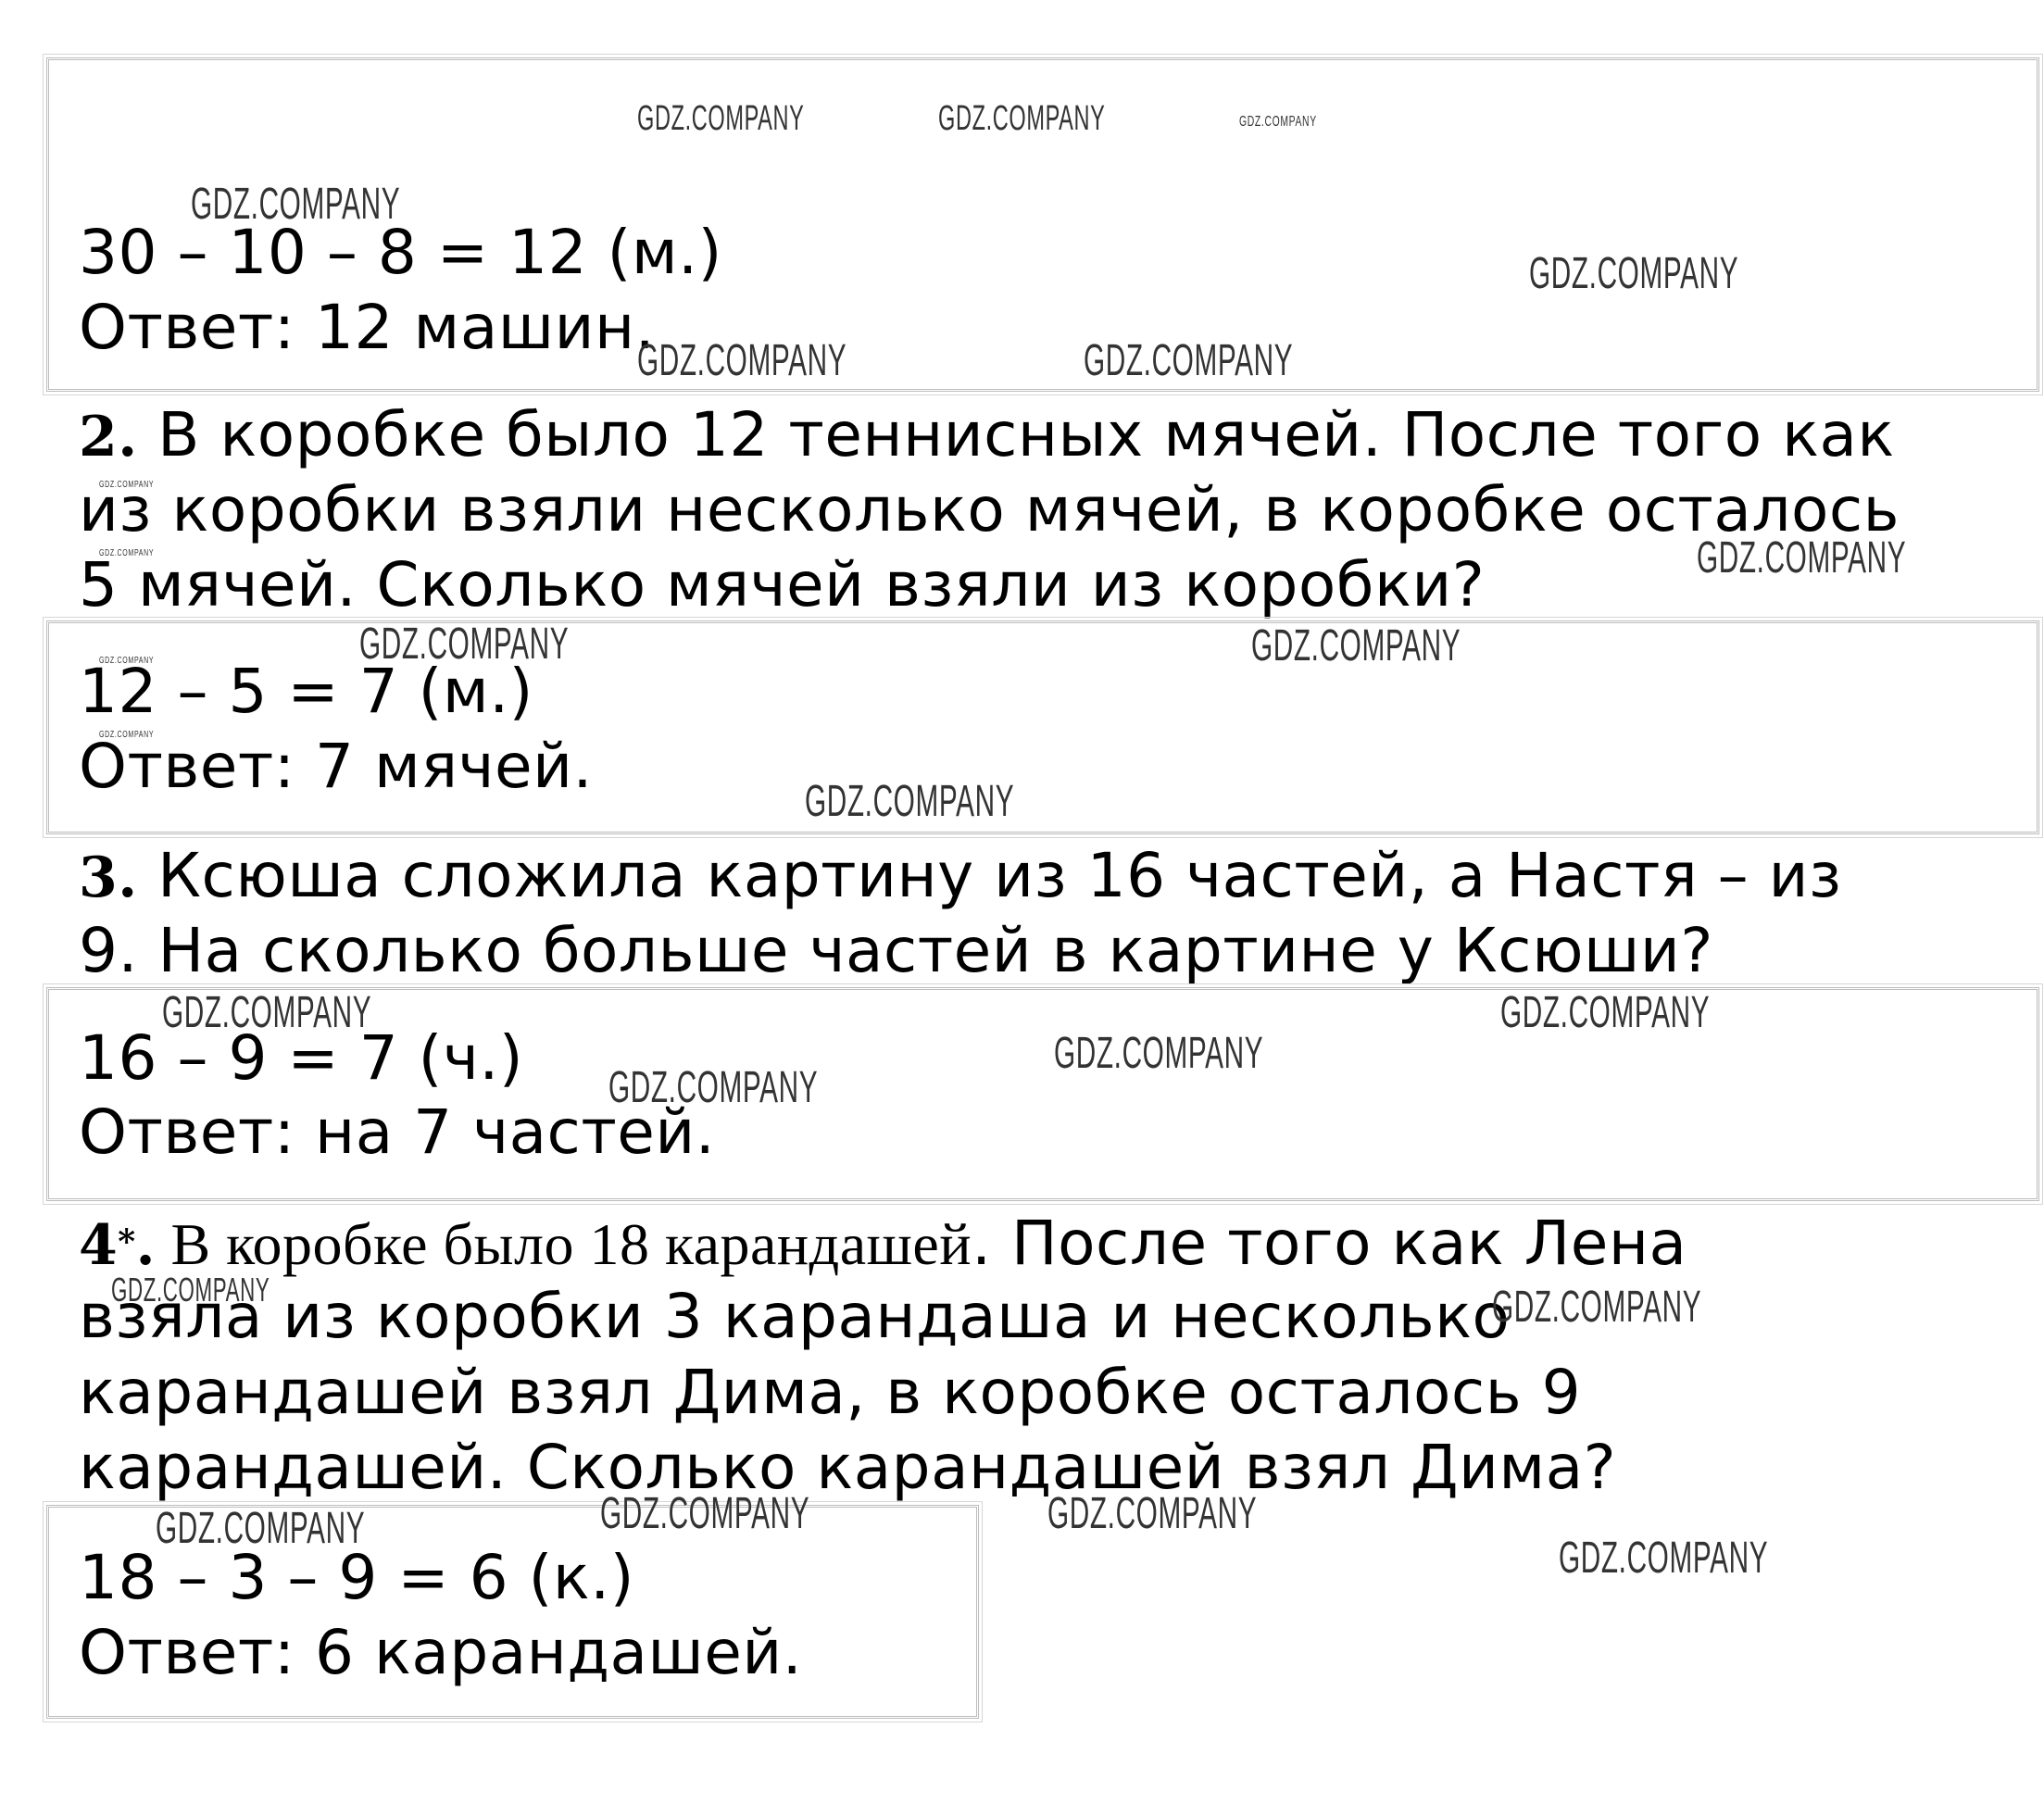  What do you see at coordinates (108, 877) in the screenshot?
I see `task3-number: 3.` at bounding box center [108, 877].